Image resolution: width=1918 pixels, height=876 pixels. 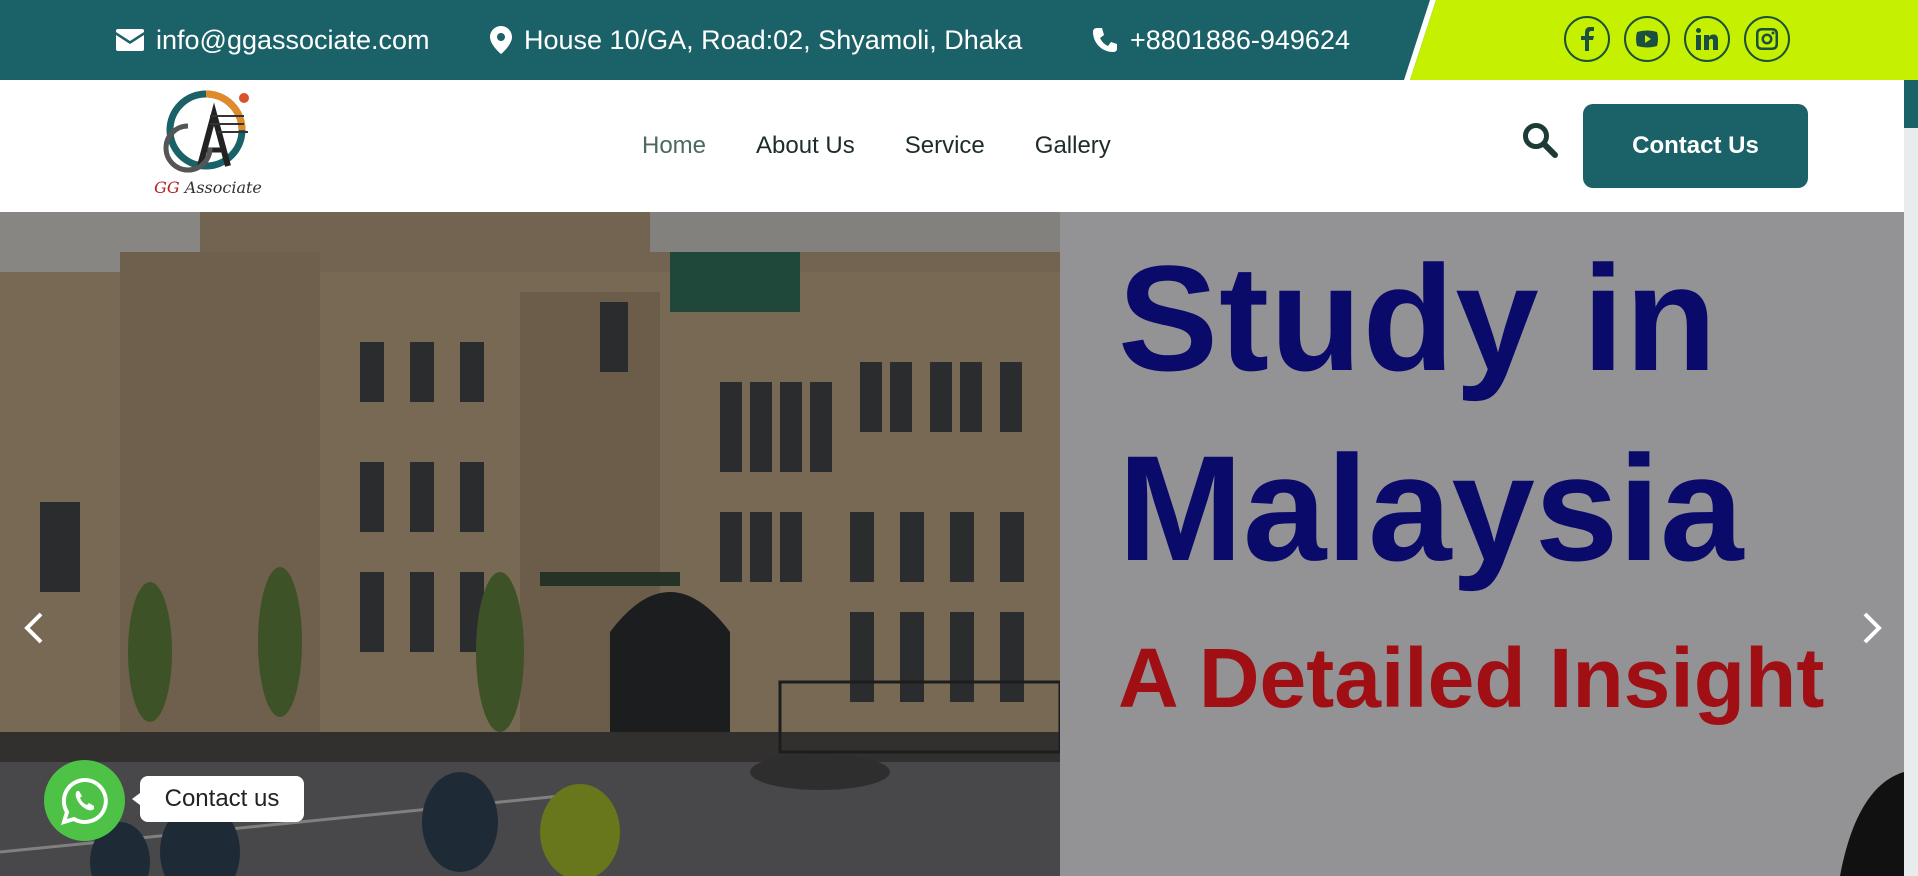 What do you see at coordinates (1767, 39) in the screenshot?
I see `instagram-icon` at bounding box center [1767, 39].